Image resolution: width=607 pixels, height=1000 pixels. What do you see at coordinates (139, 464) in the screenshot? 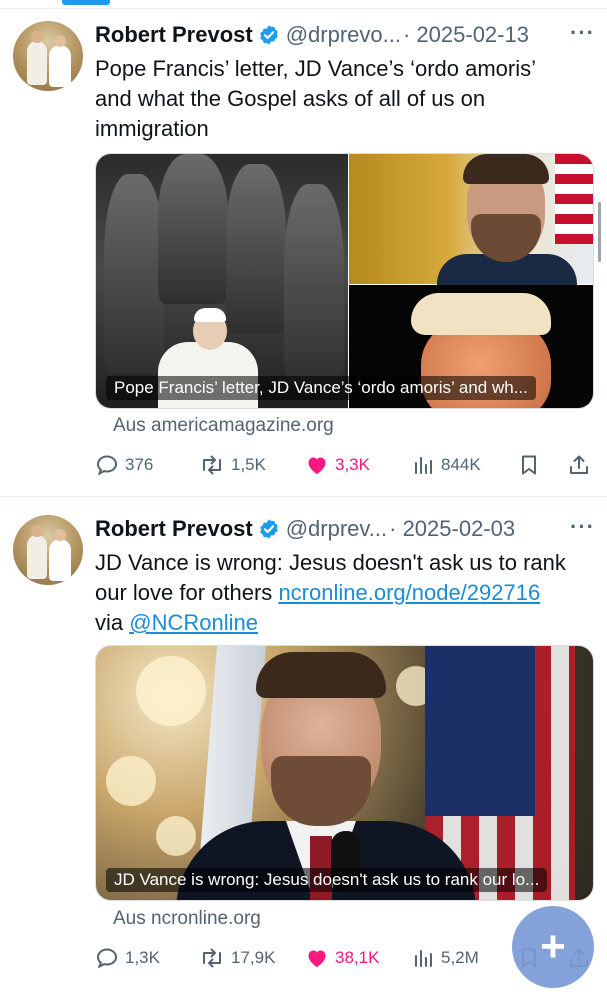
I see `reply-count: 376` at bounding box center [139, 464].